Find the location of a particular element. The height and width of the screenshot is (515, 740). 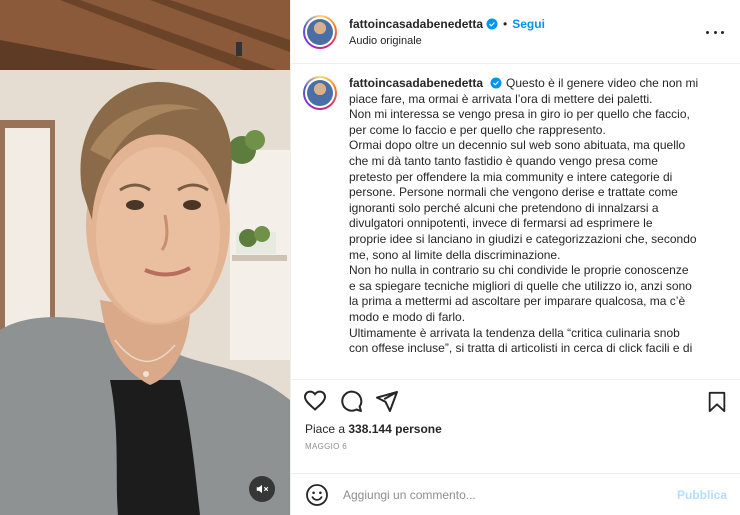

emoji-icon is located at coordinates (317, 495).